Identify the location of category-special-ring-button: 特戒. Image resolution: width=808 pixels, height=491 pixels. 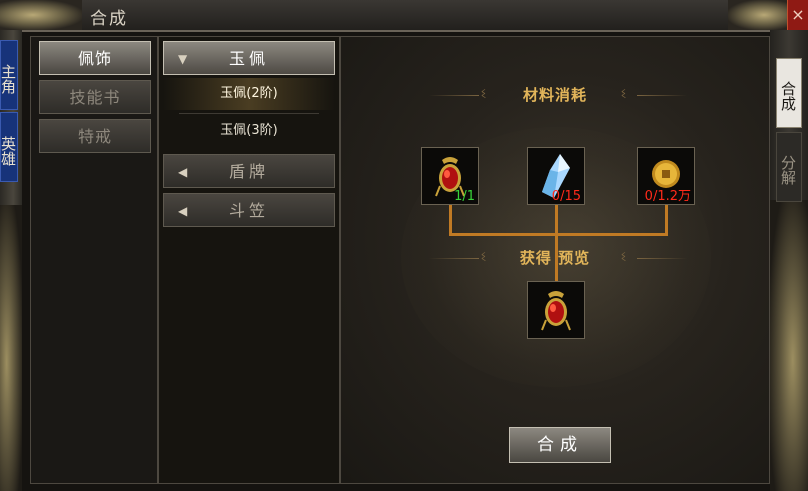
(95, 136).